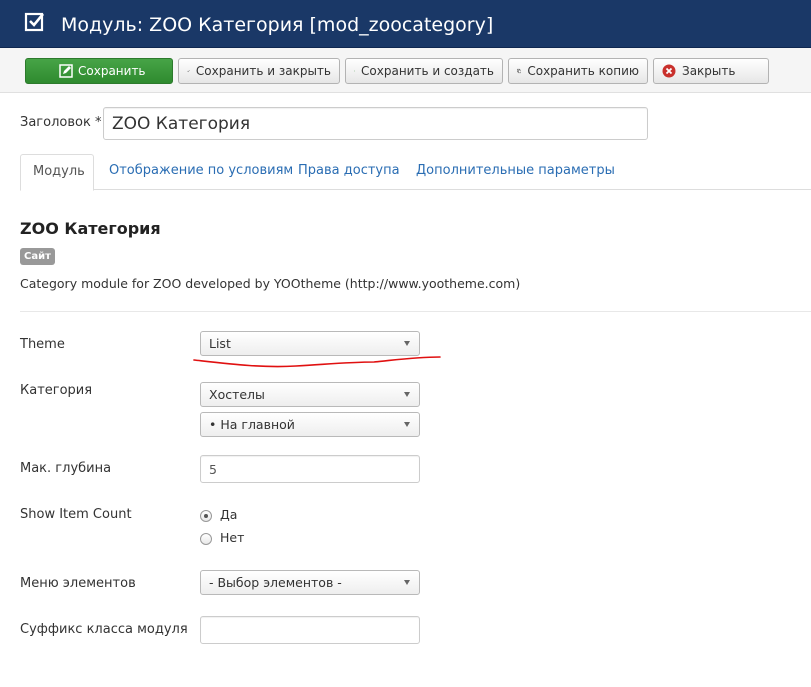  What do you see at coordinates (104, 629) in the screenshot?
I see `class-suffix-label: Суффикс класса модуля` at bounding box center [104, 629].